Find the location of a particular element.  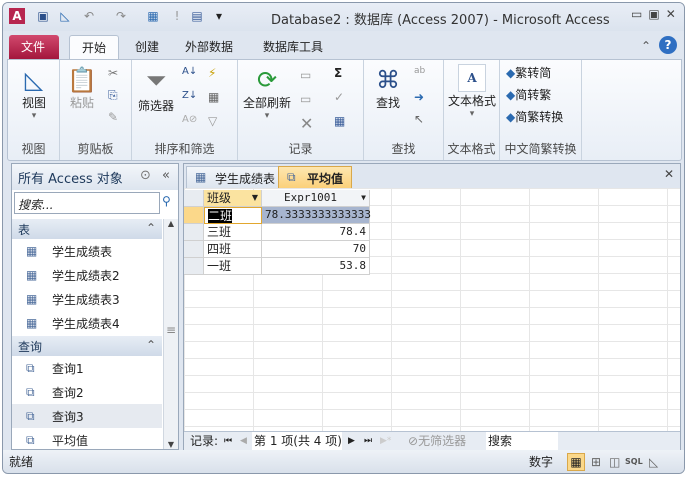

tab-external-data: 外部数据 is located at coordinates (209, 47).